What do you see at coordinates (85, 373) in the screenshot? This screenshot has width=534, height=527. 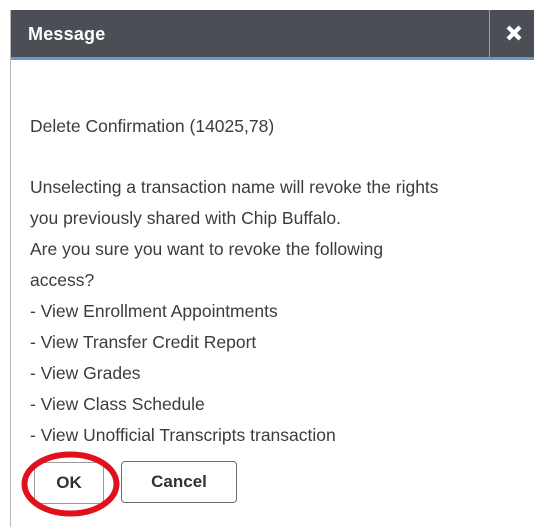 I see `access-item: - View Grades` at bounding box center [85, 373].